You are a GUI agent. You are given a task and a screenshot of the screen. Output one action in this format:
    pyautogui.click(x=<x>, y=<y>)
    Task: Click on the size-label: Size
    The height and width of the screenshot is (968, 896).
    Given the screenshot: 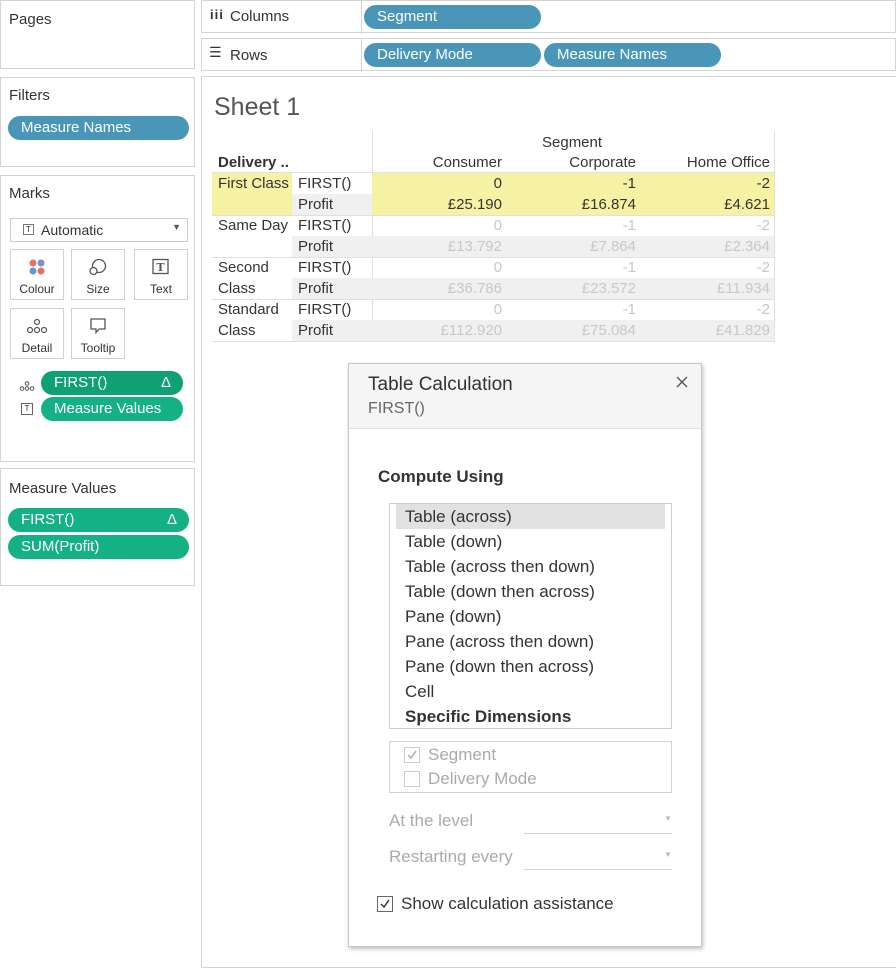 What is the action you would take?
    pyautogui.click(x=98, y=289)
    